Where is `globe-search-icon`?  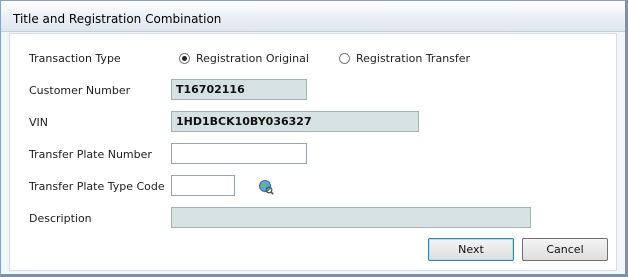
globe-search-icon is located at coordinates (266, 187).